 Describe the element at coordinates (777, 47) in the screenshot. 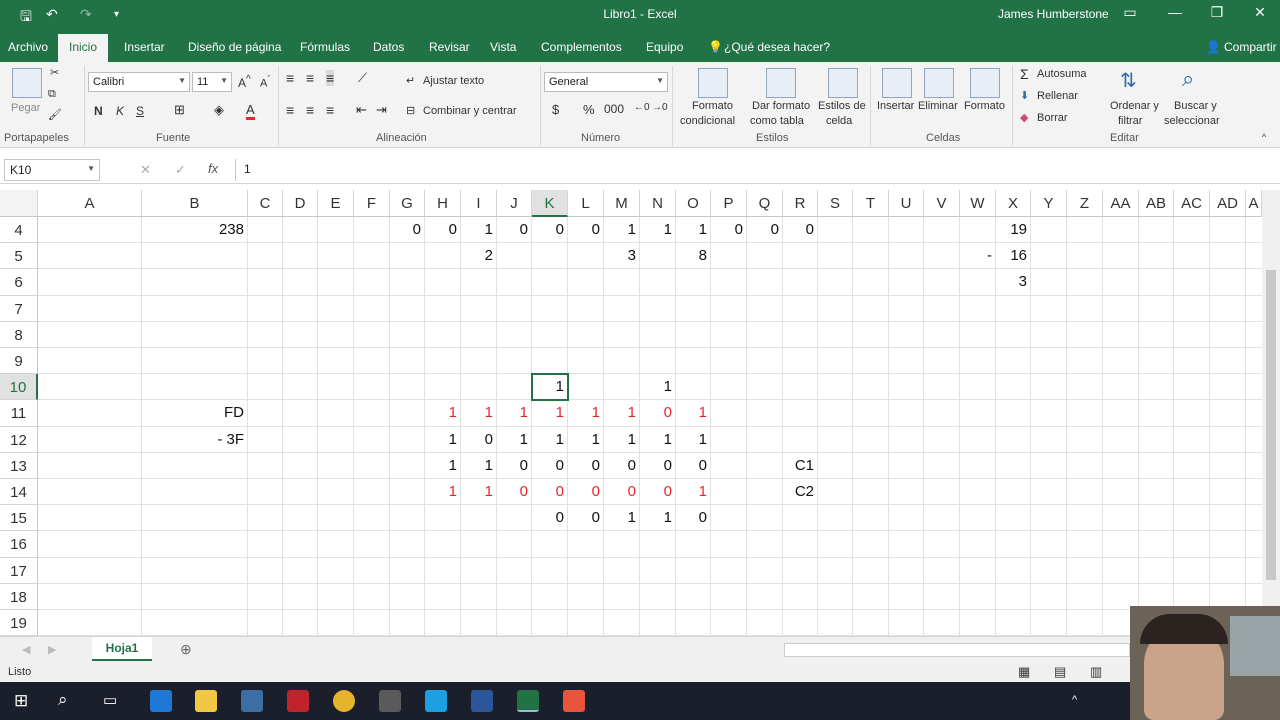

I see `tell-me-search: ¿Qué desea hacer?` at that location.